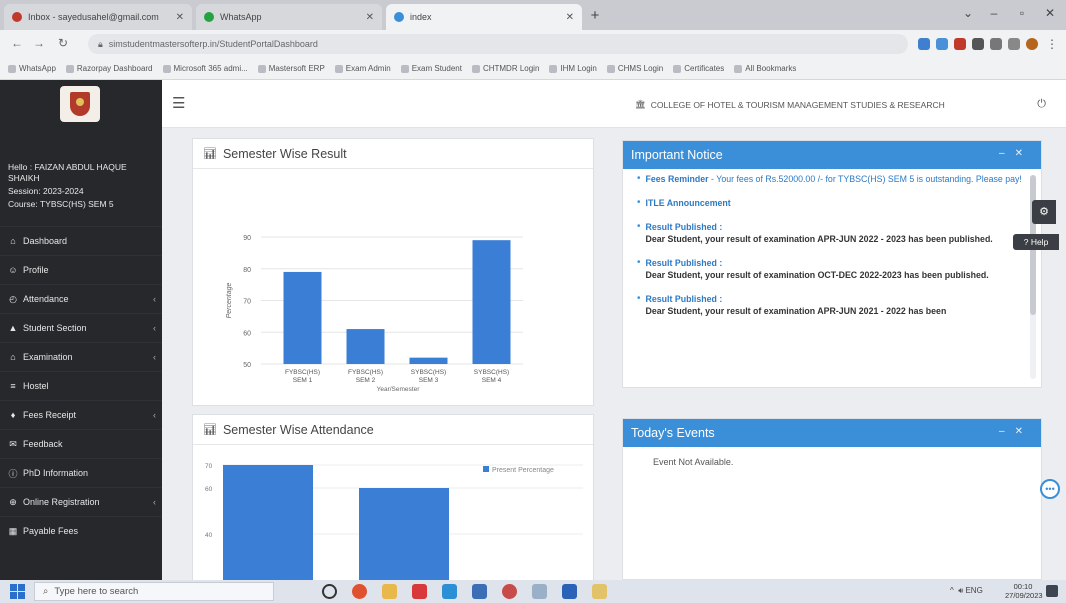 Image resolution: width=1066 pixels, height=603 pixels. I want to click on sidebar-item-online-registration: ⊕ Online Registration ‹, so click(81, 501).